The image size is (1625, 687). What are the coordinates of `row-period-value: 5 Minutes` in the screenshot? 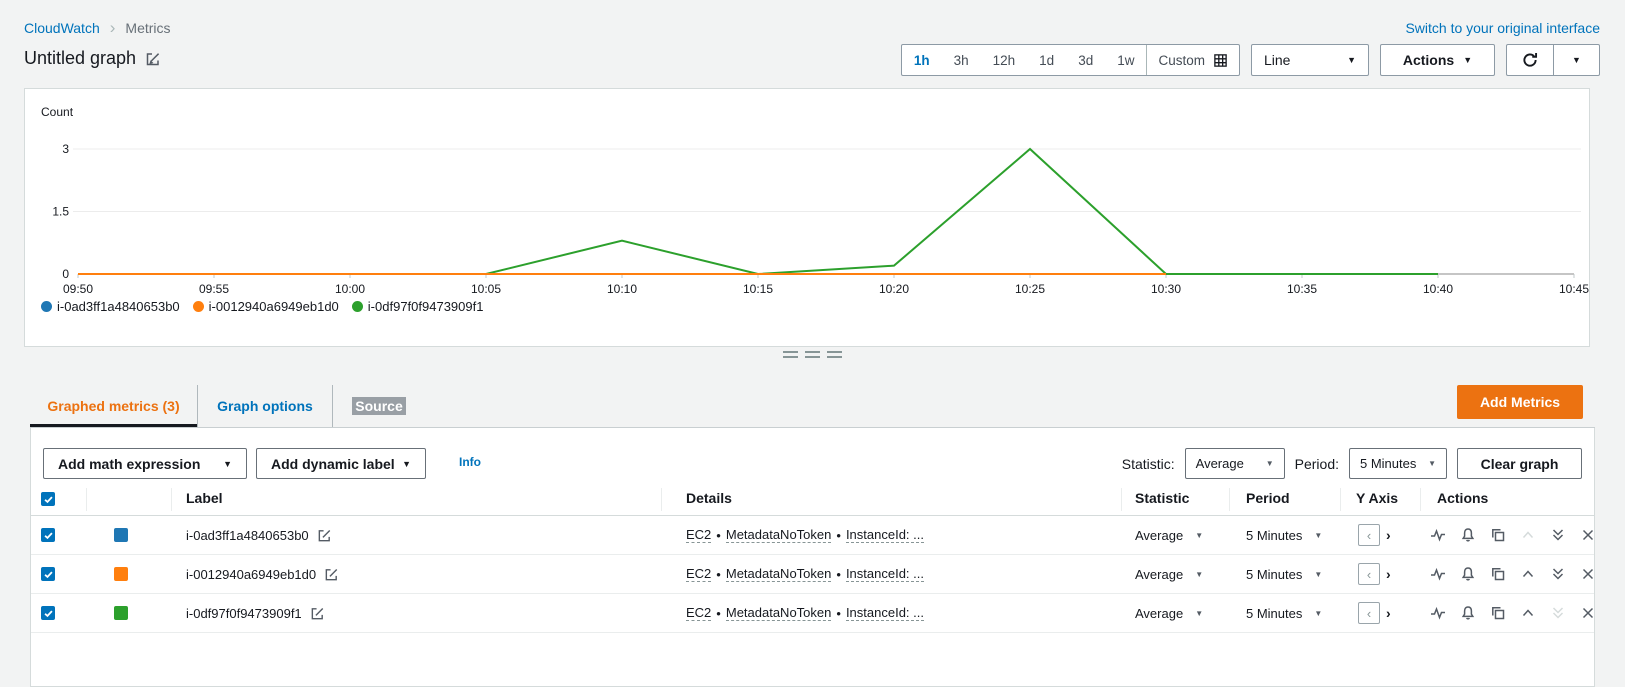 It's located at (1274, 613).